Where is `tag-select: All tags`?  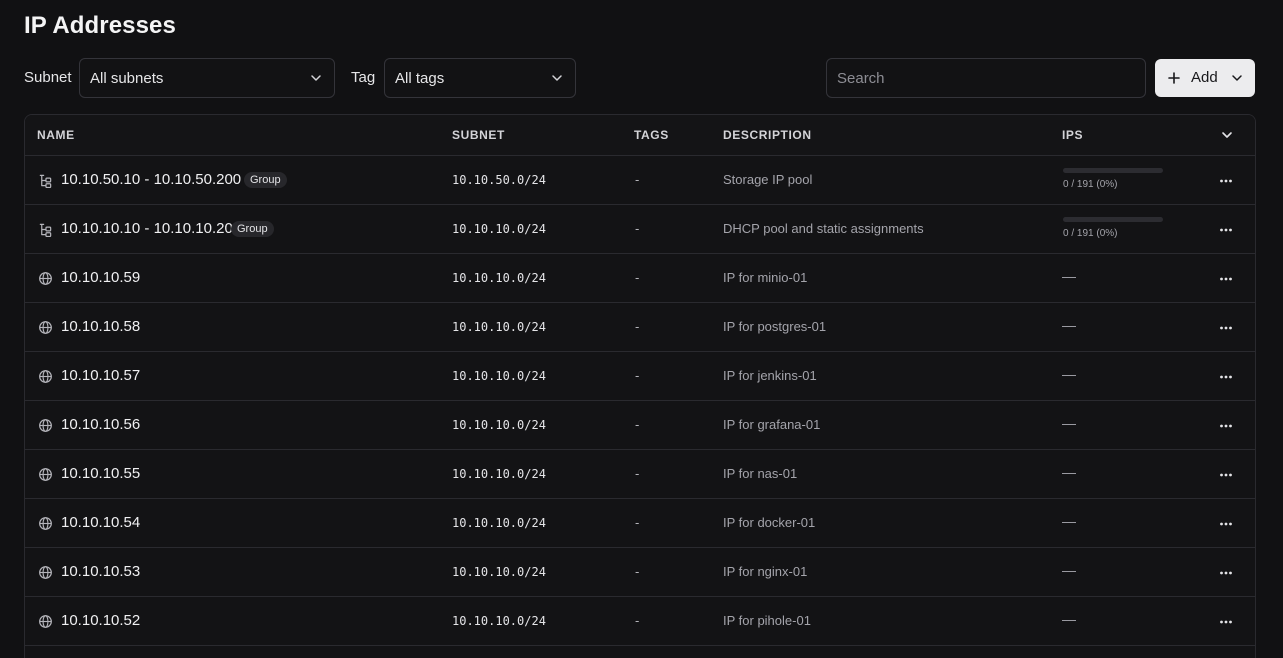 tag-select: All tags is located at coordinates (480, 78).